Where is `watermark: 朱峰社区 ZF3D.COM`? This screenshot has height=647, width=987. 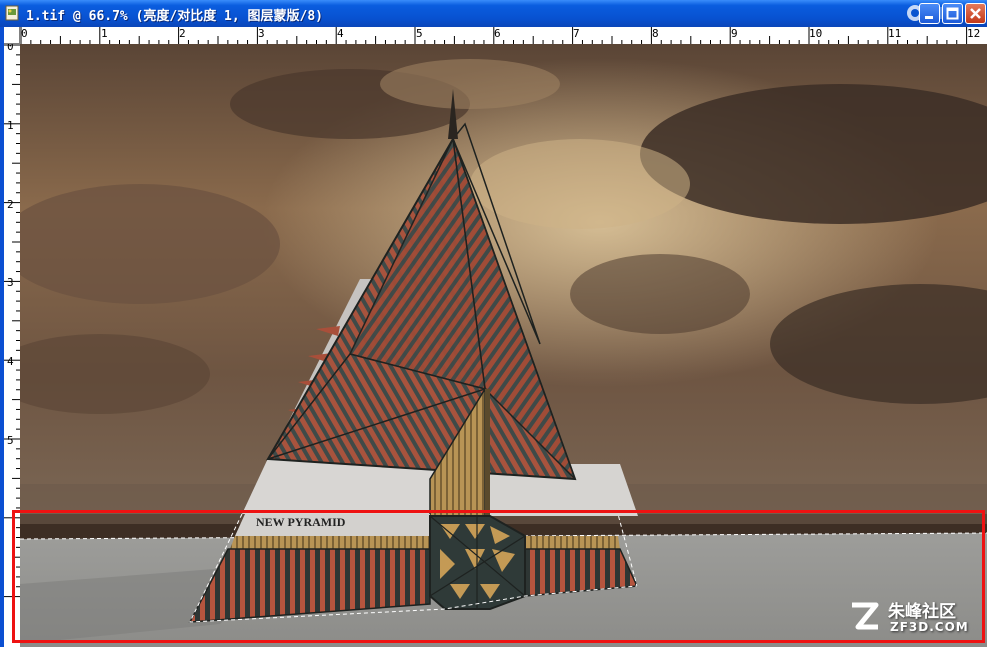
watermark: 朱峰社区 ZF3D.COM is located at coordinates (914, 618).